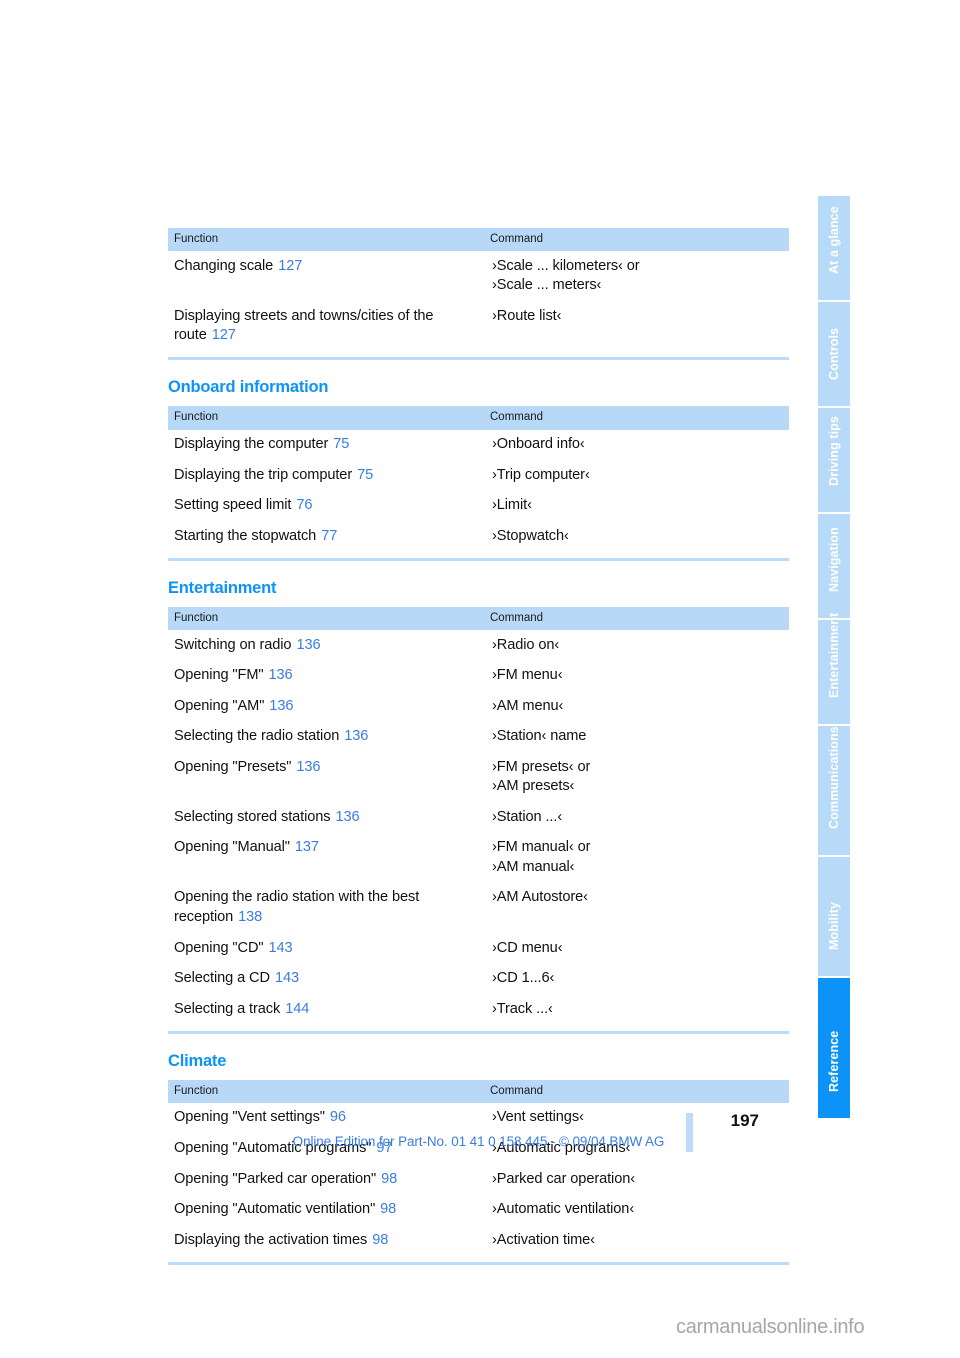  Describe the element at coordinates (636, 706) in the screenshot. I see `command-cell: ›AM menu‹` at that location.